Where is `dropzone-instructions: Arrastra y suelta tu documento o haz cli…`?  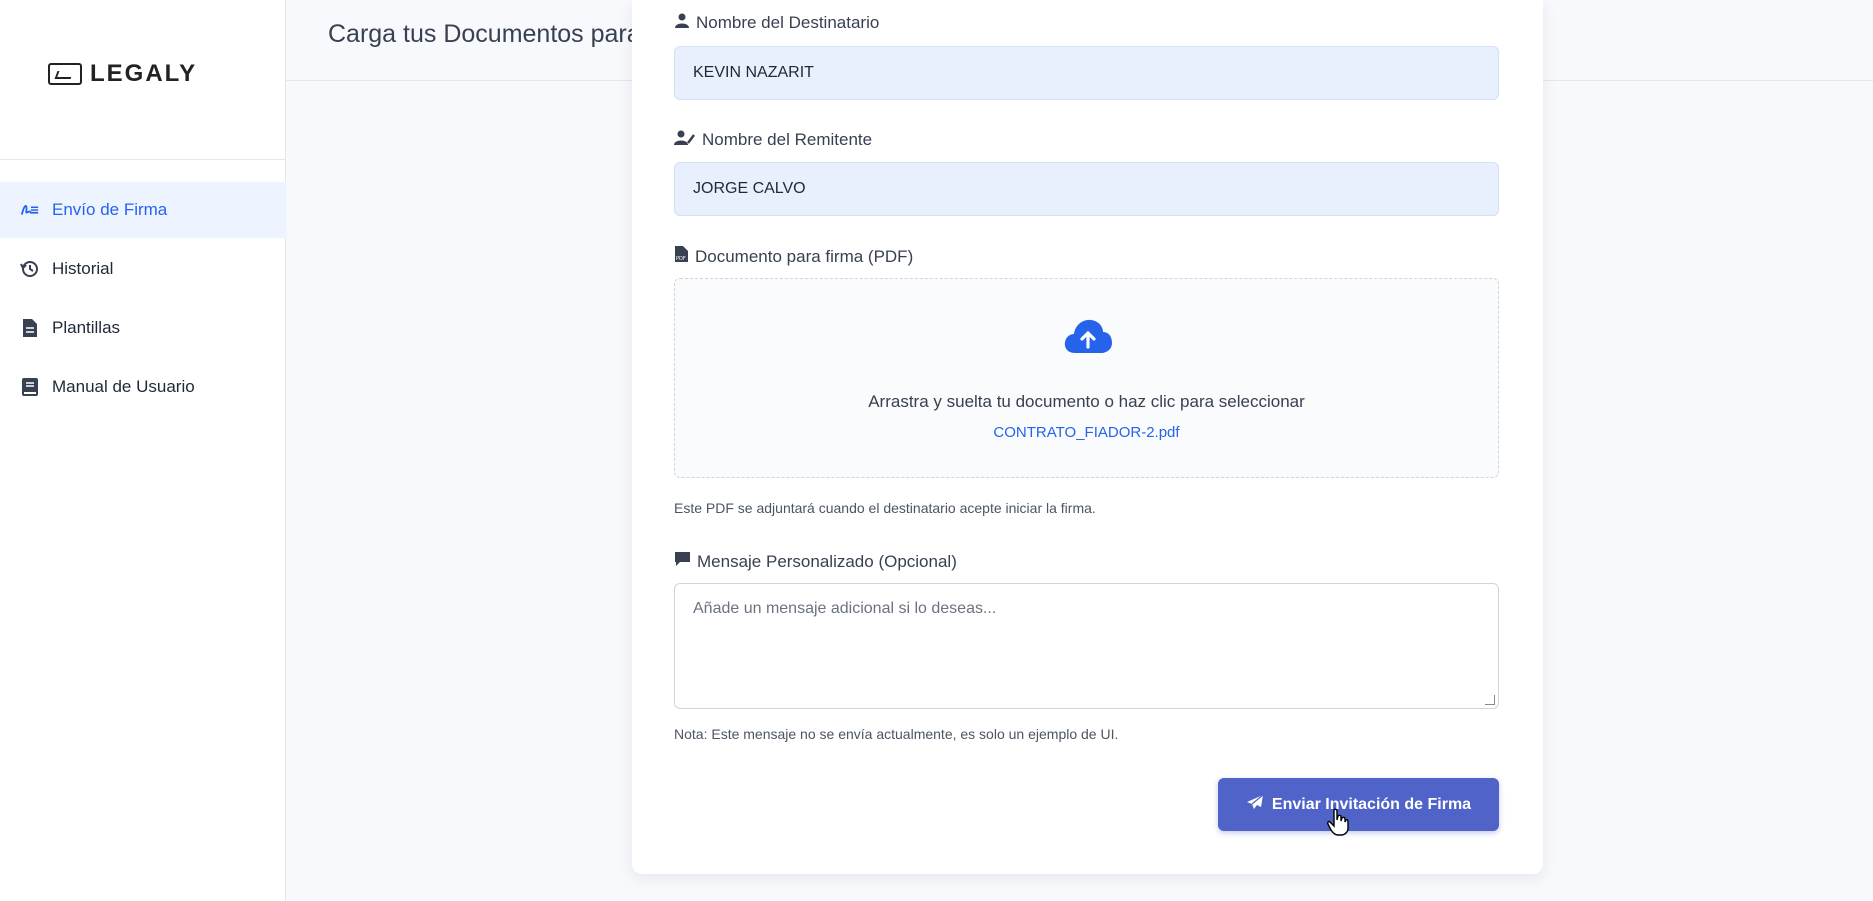 dropzone-instructions: Arrastra y suelta tu documento o haz cli… is located at coordinates (1086, 401).